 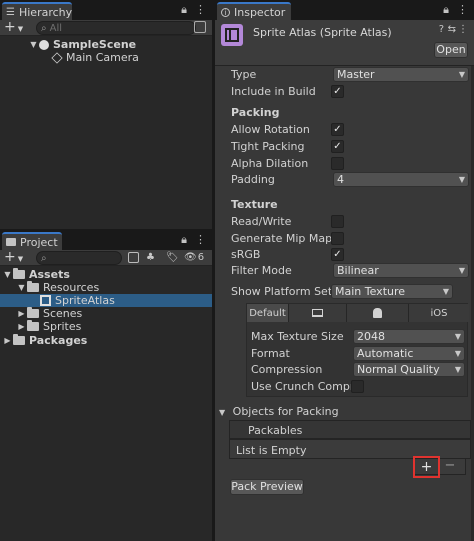 What do you see at coordinates (172, 257) in the screenshot?
I see `tag-icon: 🏷︎` at bounding box center [172, 257].